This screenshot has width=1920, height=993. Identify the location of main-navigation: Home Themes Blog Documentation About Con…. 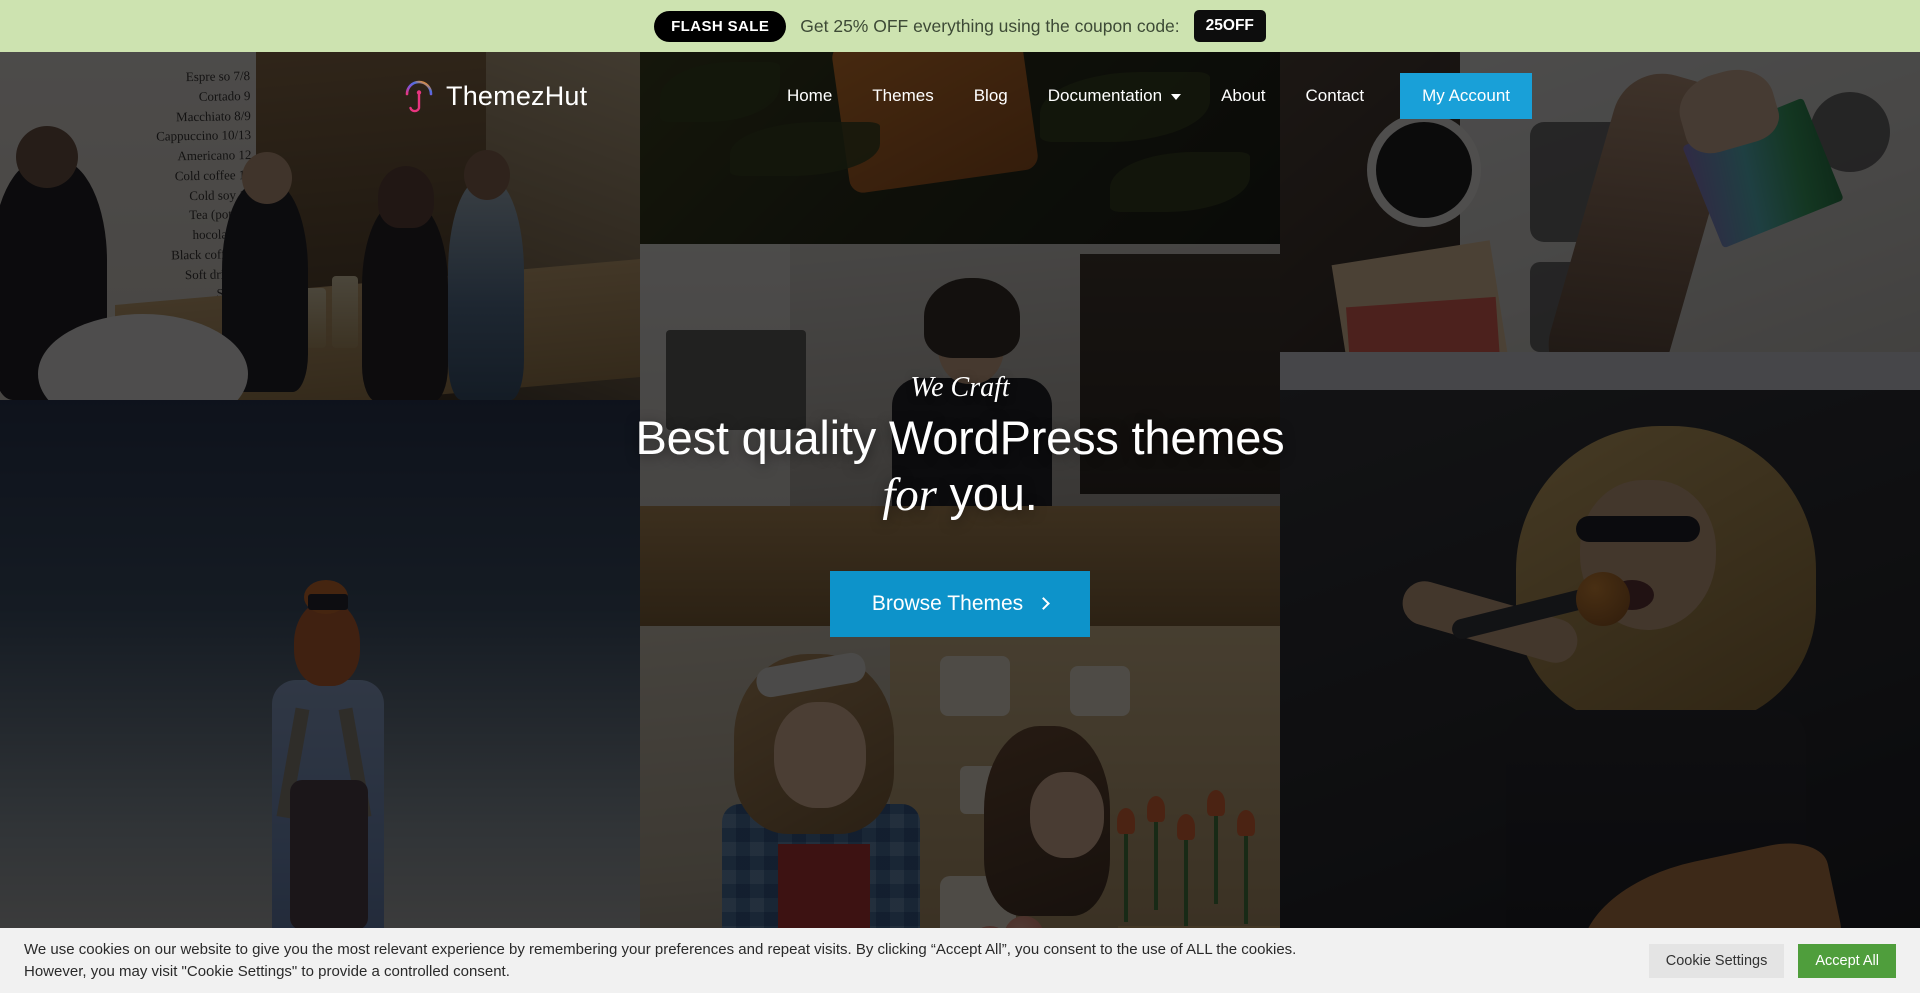
(1149, 96).